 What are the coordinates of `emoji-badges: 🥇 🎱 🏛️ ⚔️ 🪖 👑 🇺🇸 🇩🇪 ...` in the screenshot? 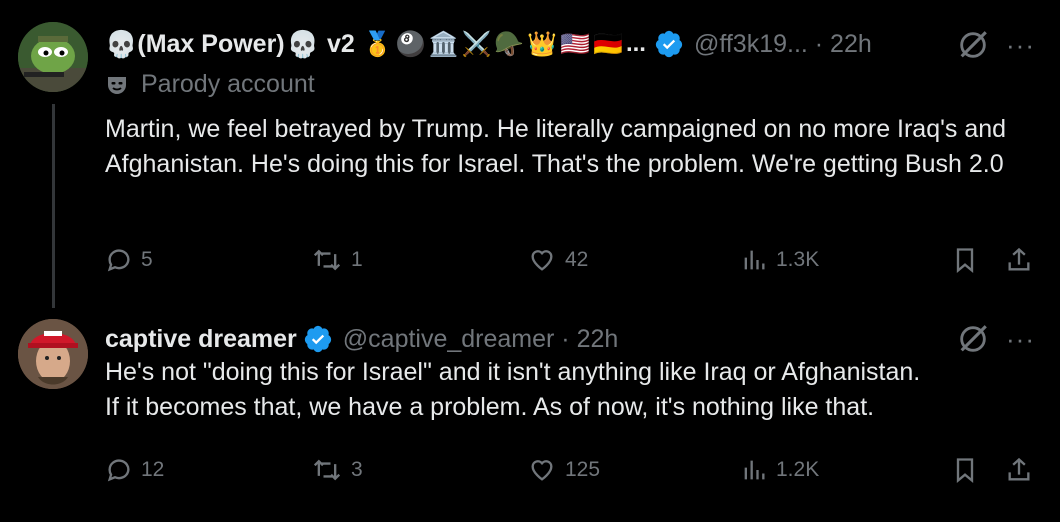 It's located at (504, 44).